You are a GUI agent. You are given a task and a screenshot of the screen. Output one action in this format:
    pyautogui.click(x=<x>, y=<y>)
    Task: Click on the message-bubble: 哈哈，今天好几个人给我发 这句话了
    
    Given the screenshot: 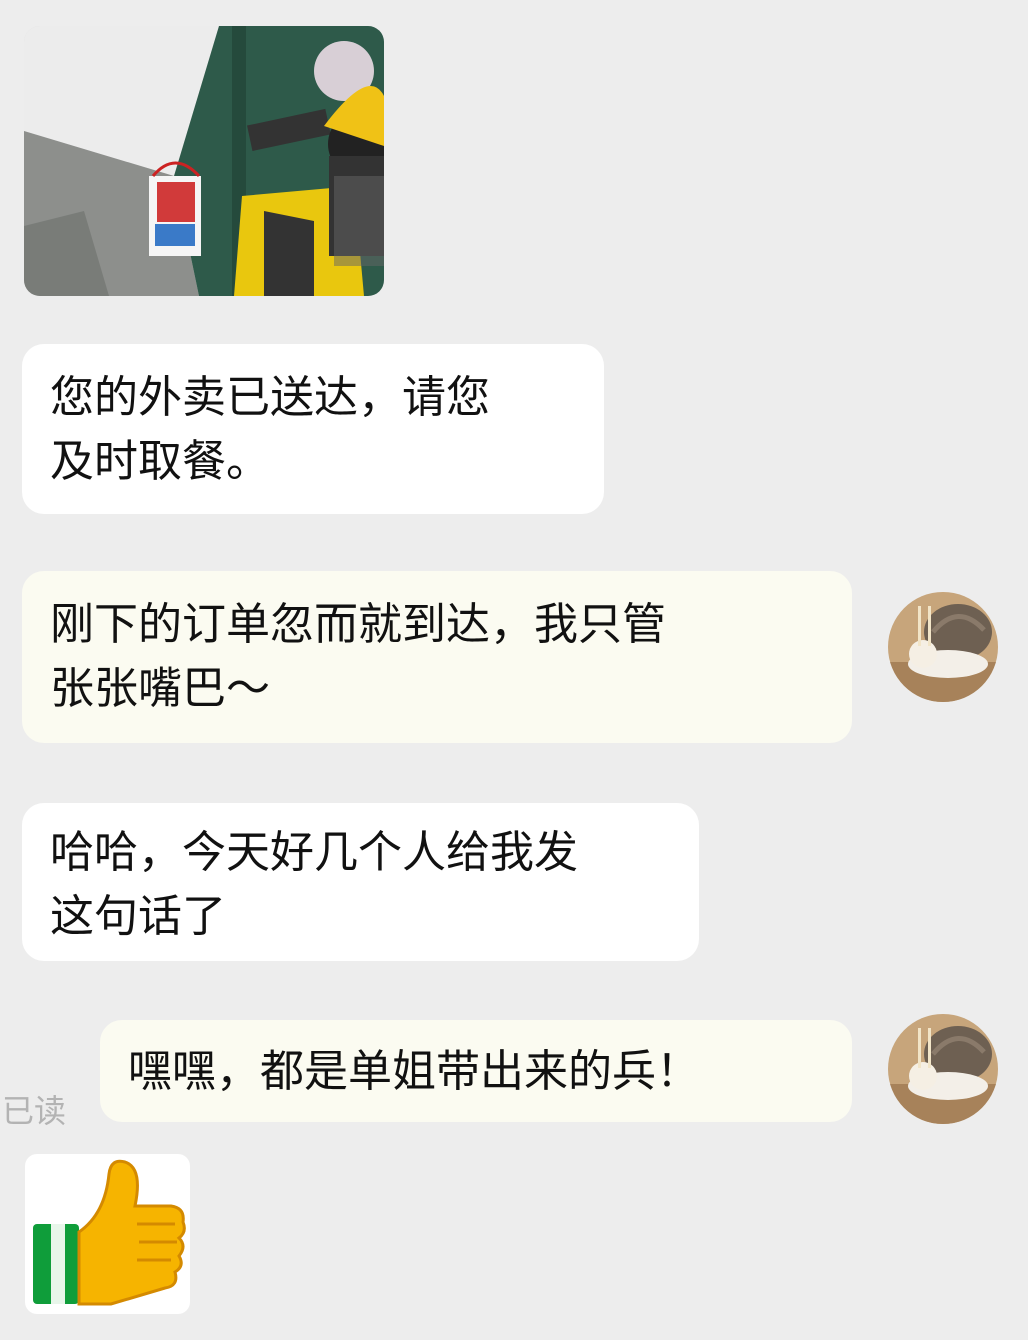 What is the action you would take?
    pyautogui.click(x=360, y=882)
    